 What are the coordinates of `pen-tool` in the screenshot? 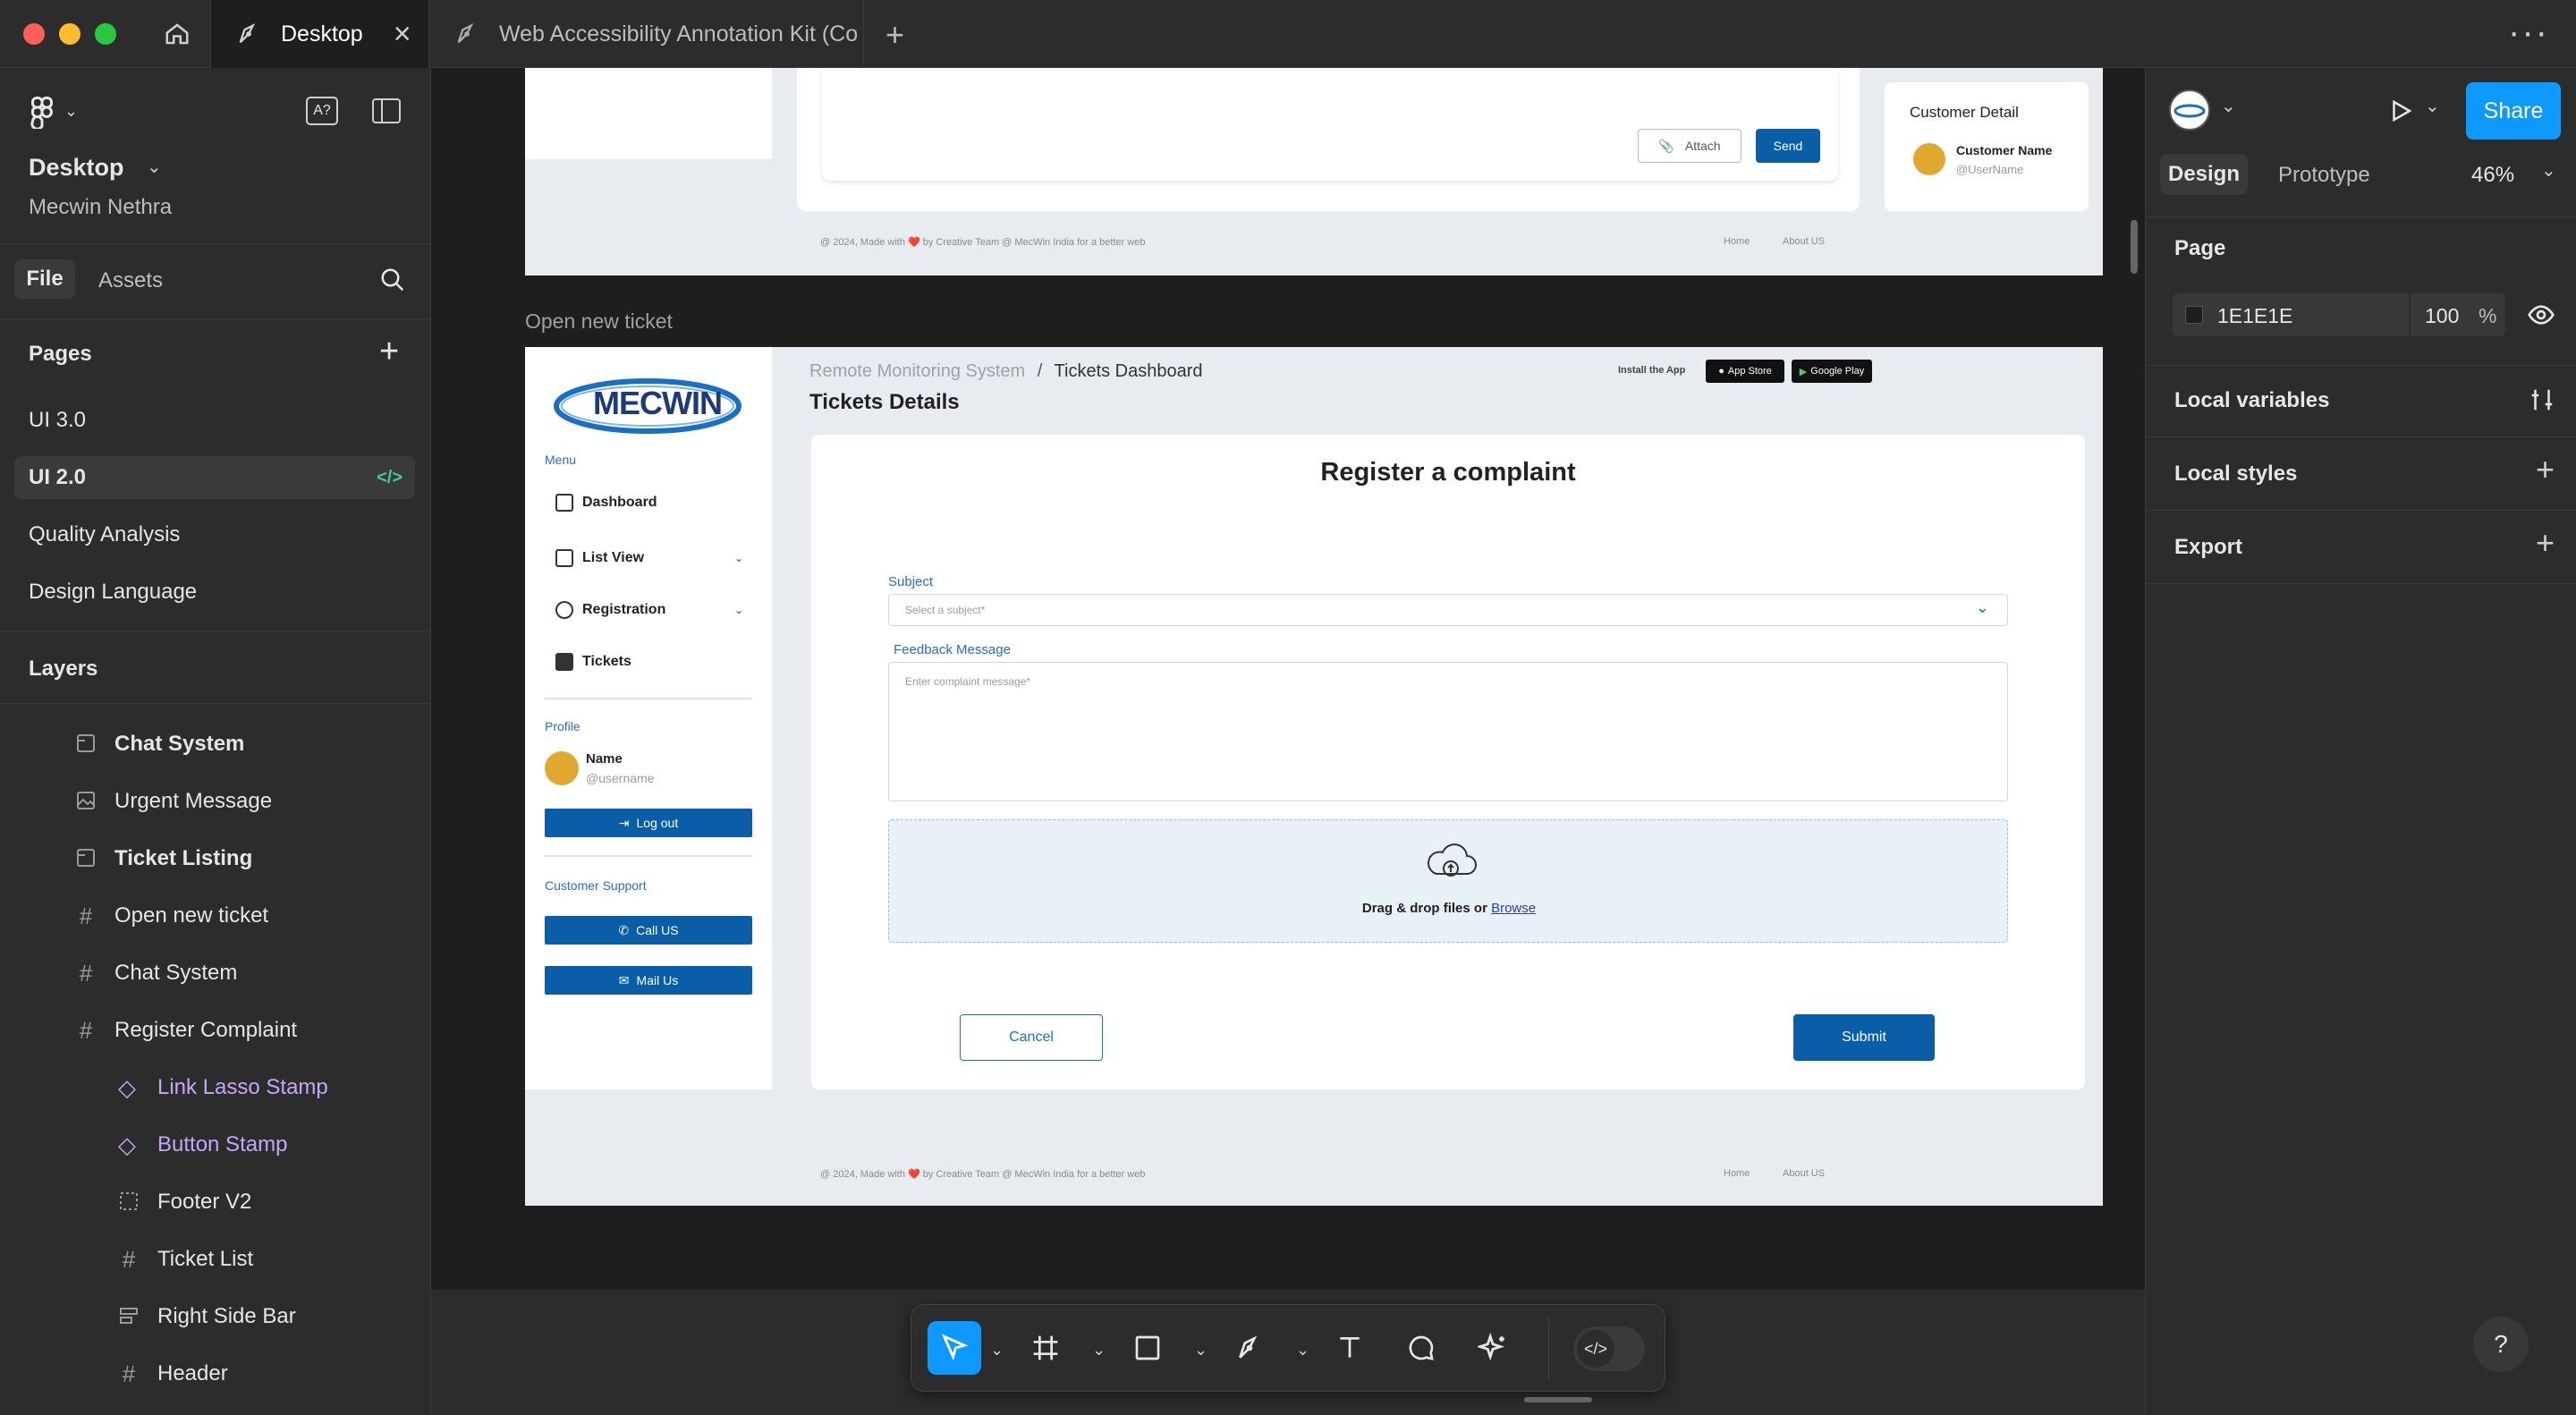 It's located at (1249, 1348).